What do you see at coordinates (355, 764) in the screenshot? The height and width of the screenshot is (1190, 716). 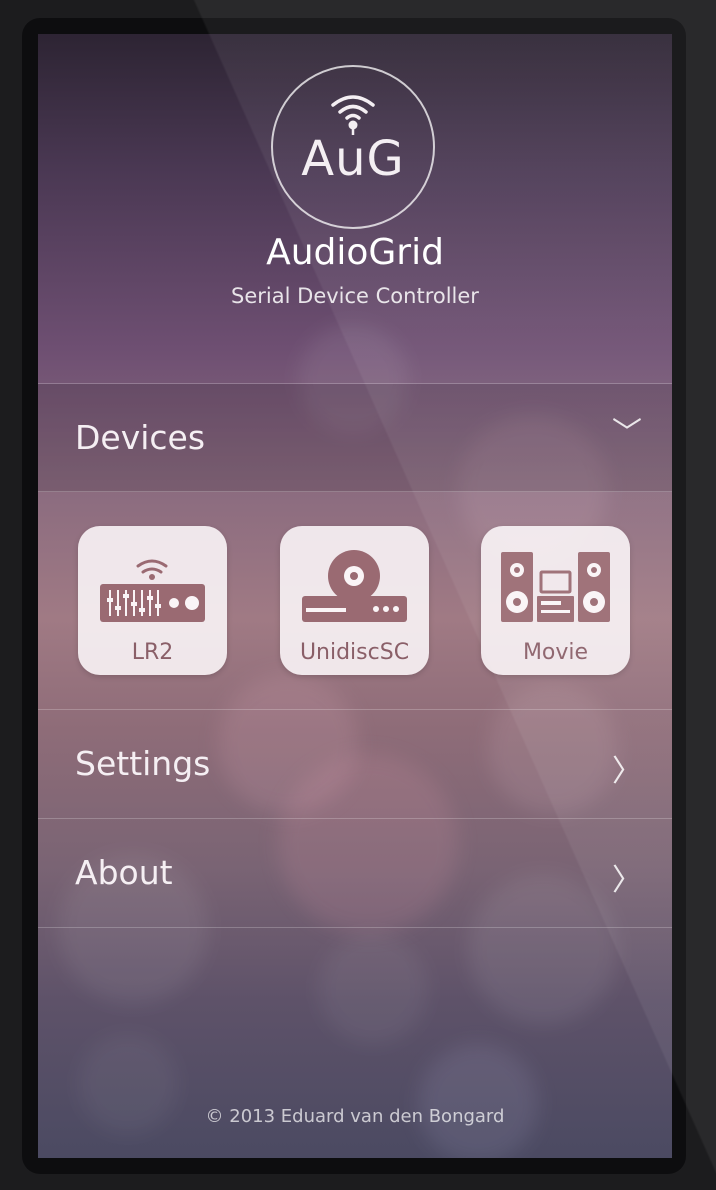 I see `menu-item-settings: Settings 〉` at bounding box center [355, 764].